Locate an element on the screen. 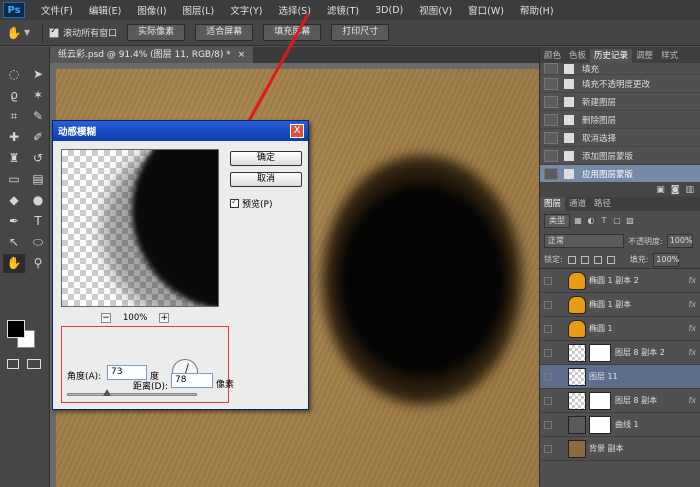  menu-image: 图像(I) is located at coordinates (151, 10).